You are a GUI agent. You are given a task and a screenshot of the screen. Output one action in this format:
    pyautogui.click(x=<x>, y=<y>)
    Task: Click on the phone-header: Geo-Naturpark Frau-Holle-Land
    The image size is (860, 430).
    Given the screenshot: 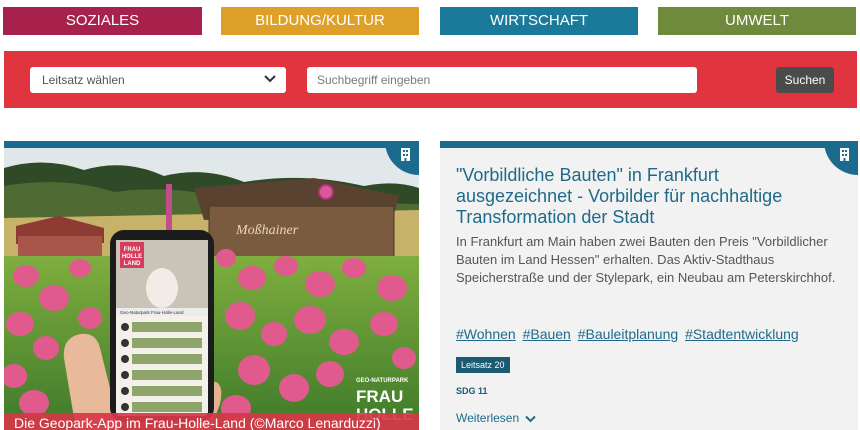 What is the action you would take?
    pyautogui.click(x=152, y=312)
    